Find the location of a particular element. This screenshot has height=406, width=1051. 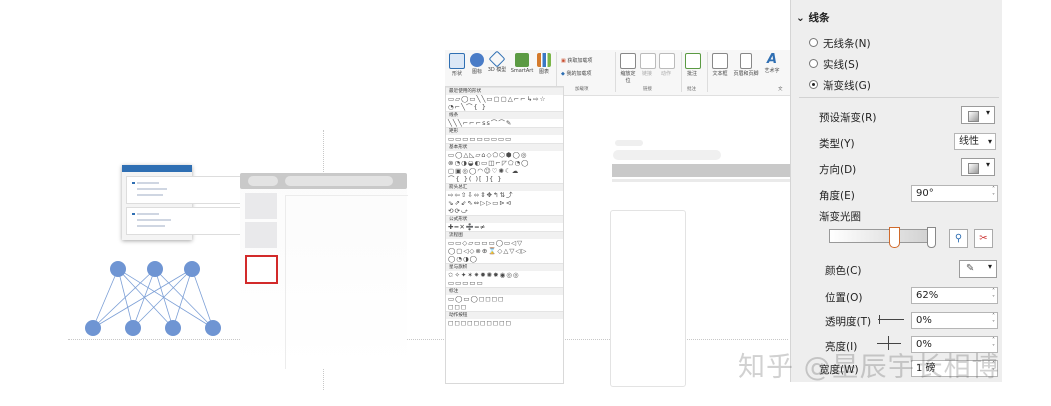

gallery-section-recent: 最近使用的形状 is located at coordinates (504, 91).